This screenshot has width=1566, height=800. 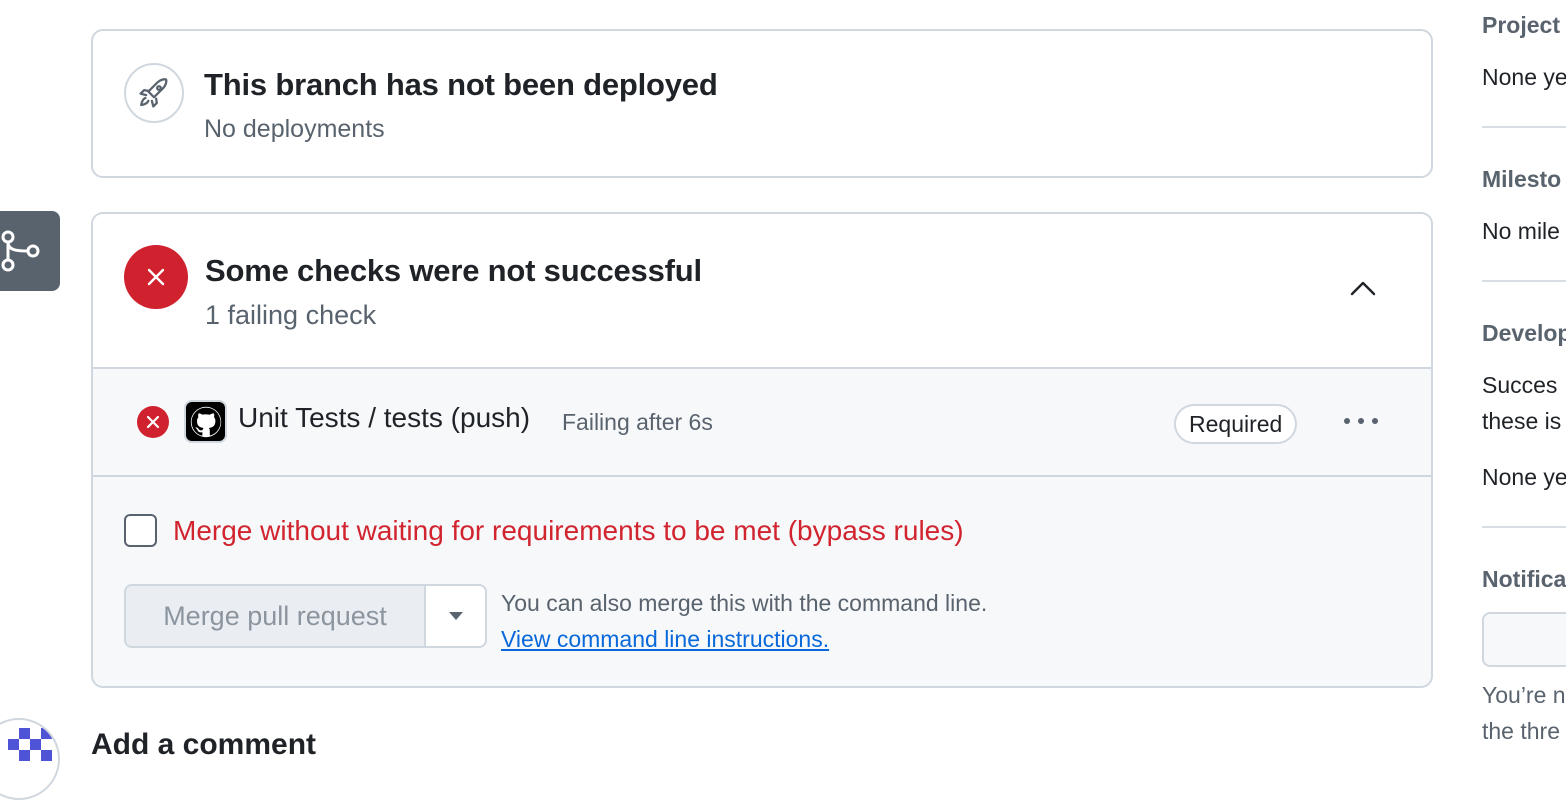 What do you see at coordinates (453, 270) in the screenshot?
I see `checks-title: Some checks were not successful` at bounding box center [453, 270].